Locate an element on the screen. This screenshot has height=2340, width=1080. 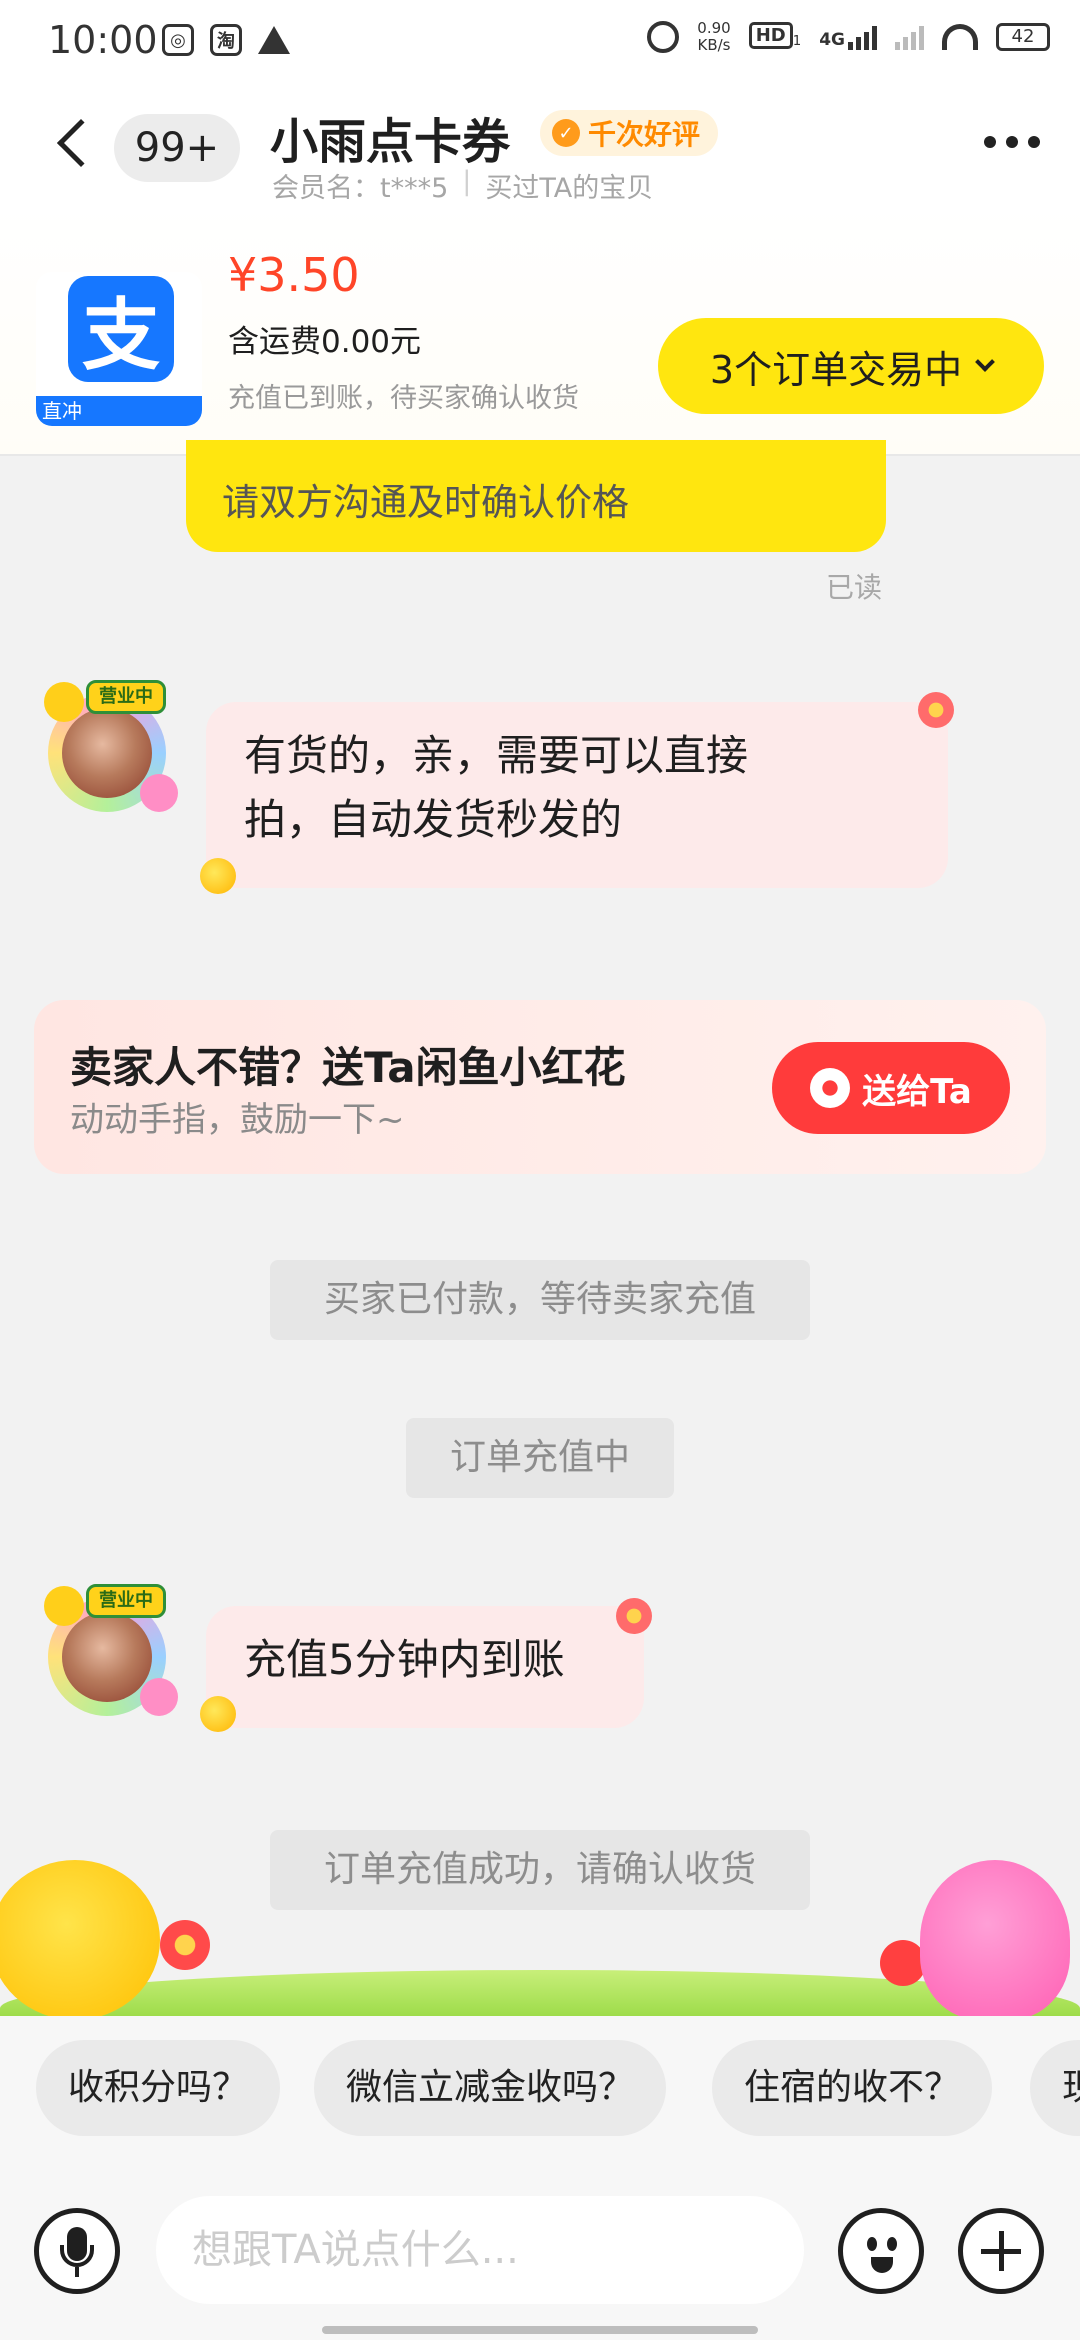
signal-4g-icon: 4G is located at coordinates (848, 37).